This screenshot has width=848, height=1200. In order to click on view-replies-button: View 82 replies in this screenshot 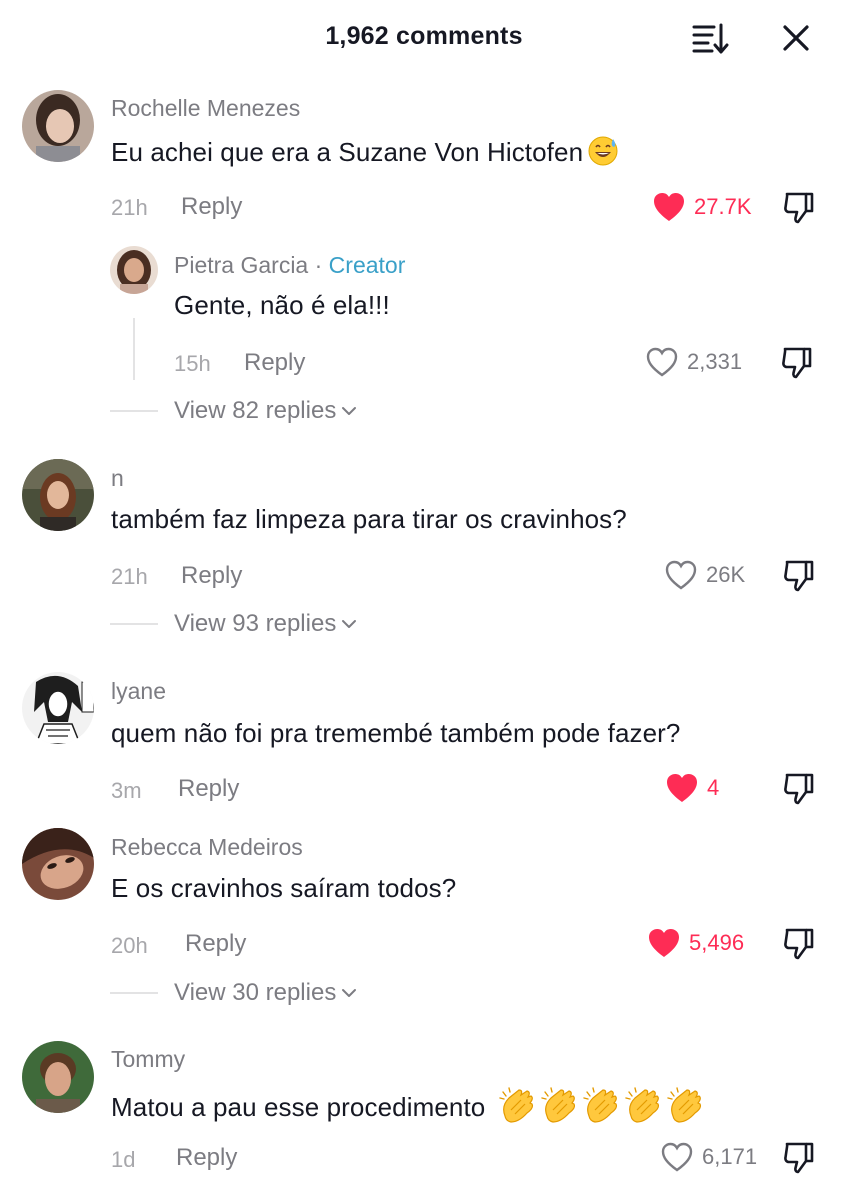, I will do `click(234, 411)`.